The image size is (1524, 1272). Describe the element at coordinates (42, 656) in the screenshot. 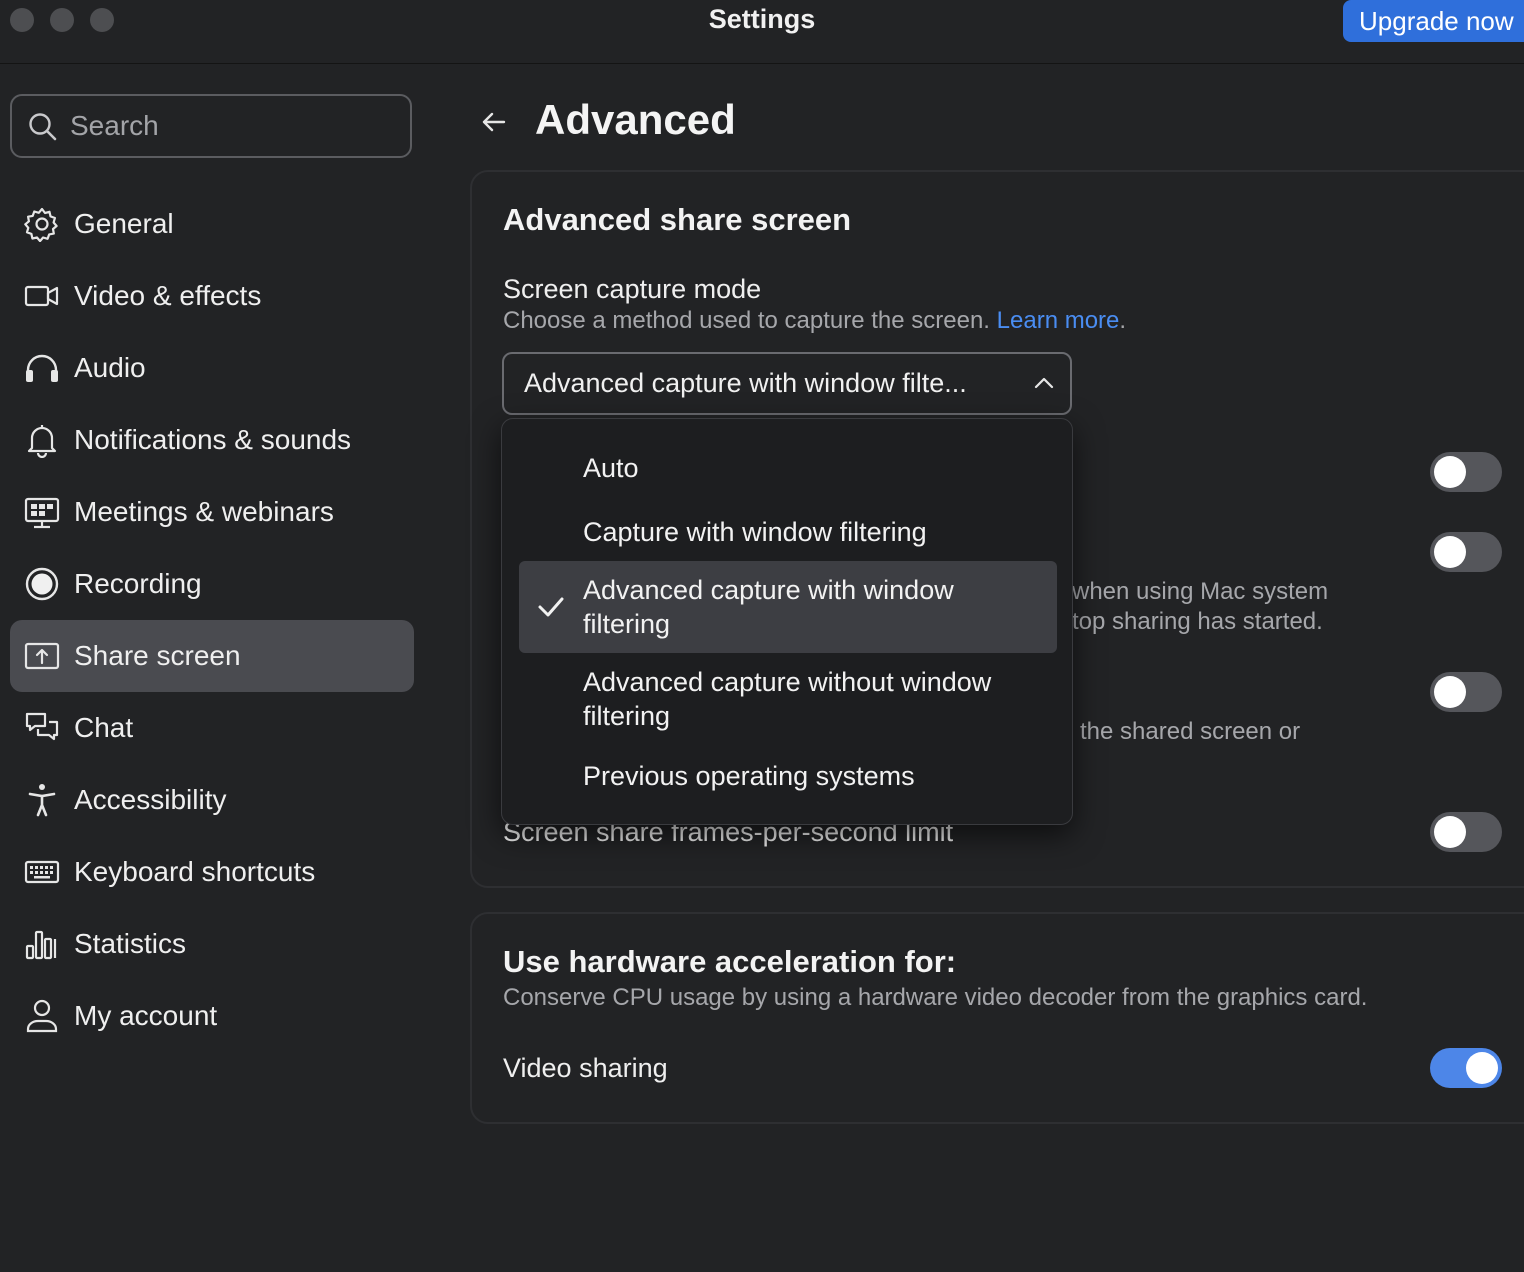

I see `share-screen-icon` at that location.